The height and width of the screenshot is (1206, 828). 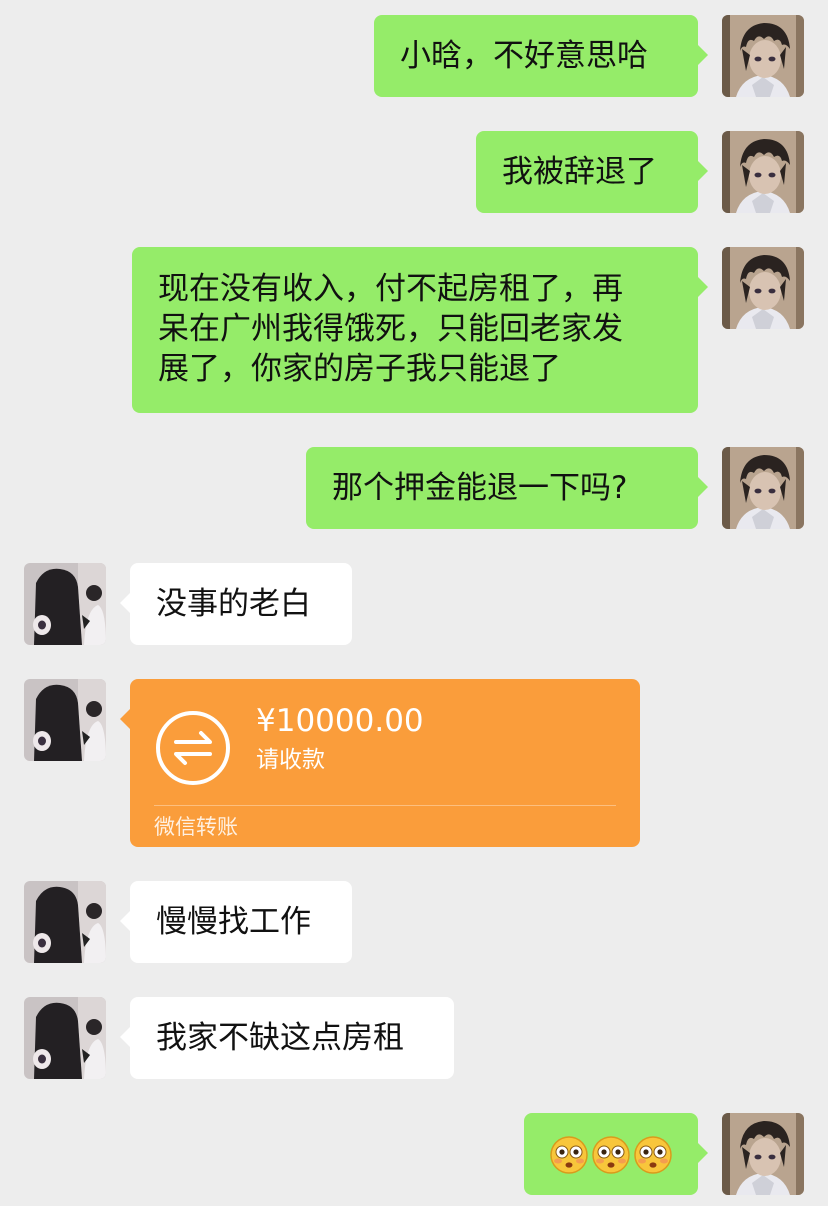 I want to click on transfer-arrows-icon, so click(x=193, y=748).